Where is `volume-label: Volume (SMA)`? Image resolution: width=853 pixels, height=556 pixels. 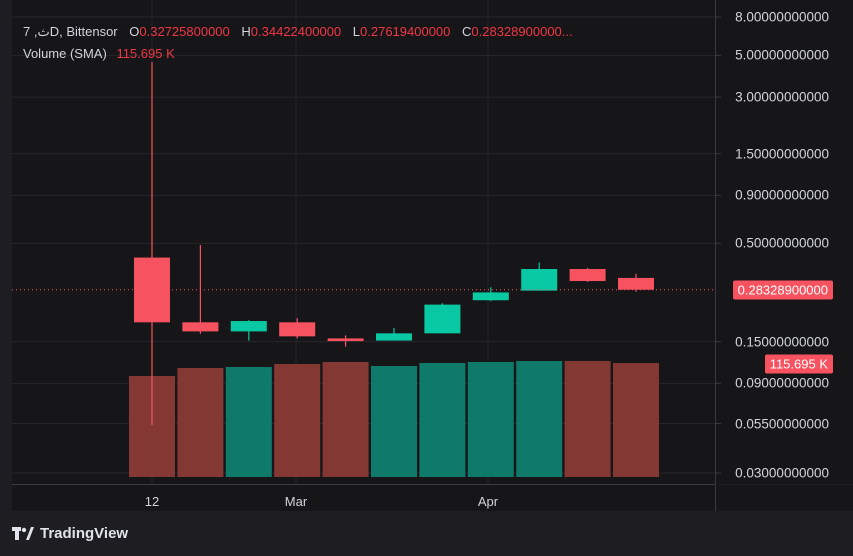
volume-label: Volume (SMA) is located at coordinates (65, 53).